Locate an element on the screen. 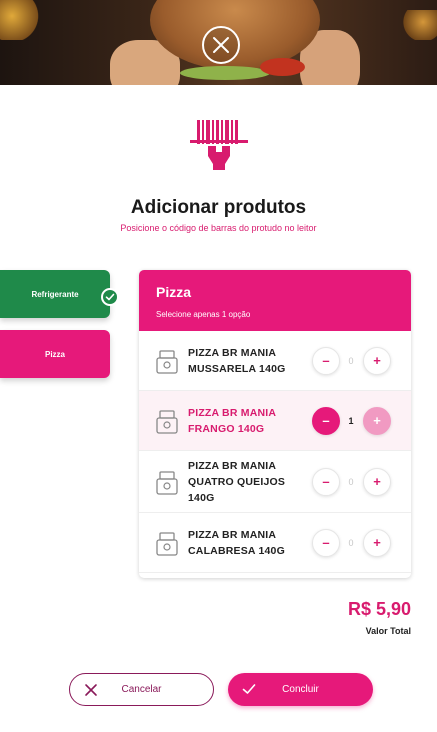 Image resolution: width=437 pixels, height=732 pixels. category-tab-refrigerante: Refrigerante is located at coordinates (55, 294).